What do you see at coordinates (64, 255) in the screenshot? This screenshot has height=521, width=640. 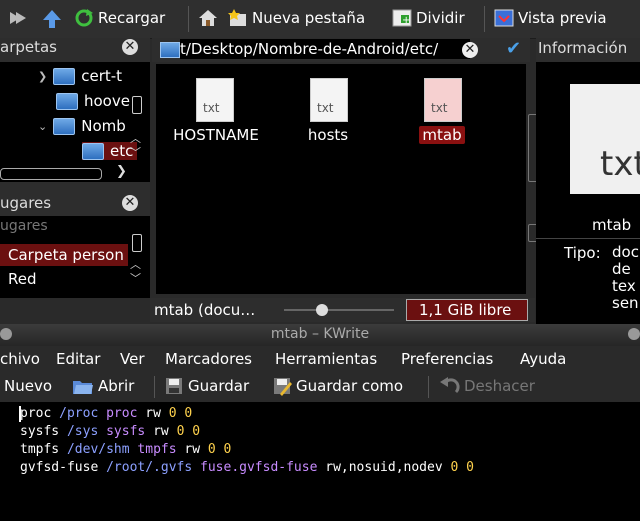 I see `place-item-home: Carpeta person` at bounding box center [64, 255].